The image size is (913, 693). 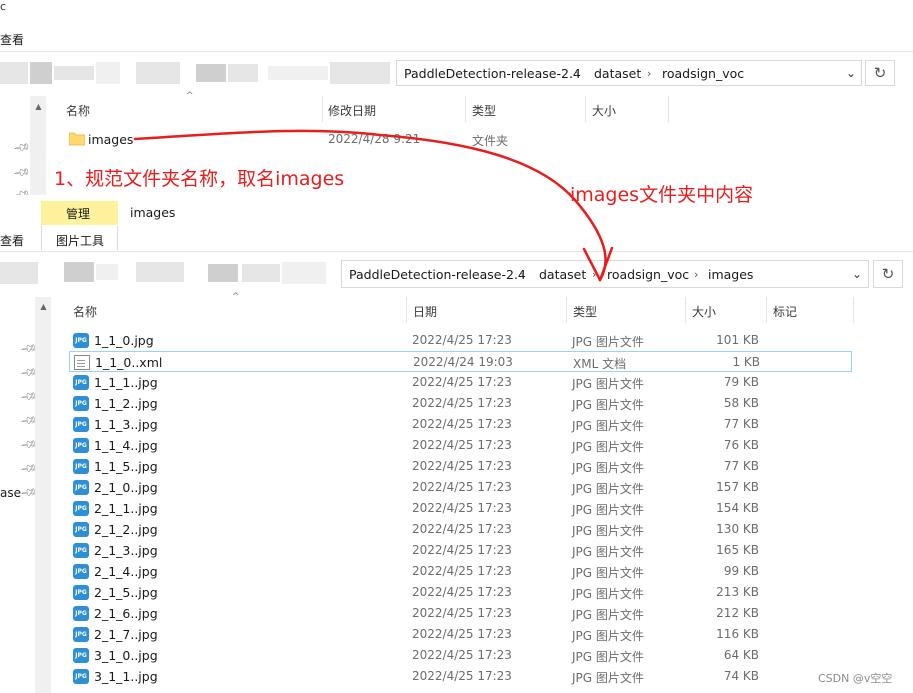 What do you see at coordinates (199, 179) in the screenshot?
I see `annotation-rename-folder: 1、规范文件夹名称，取名images` at bounding box center [199, 179].